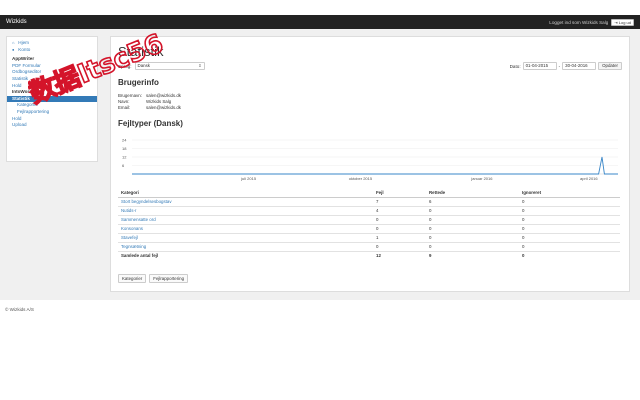 The image size is (640, 400). What do you see at coordinates (375, 157) in the screenshot?
I see `chart-grid` at bounding box center [375, 157].